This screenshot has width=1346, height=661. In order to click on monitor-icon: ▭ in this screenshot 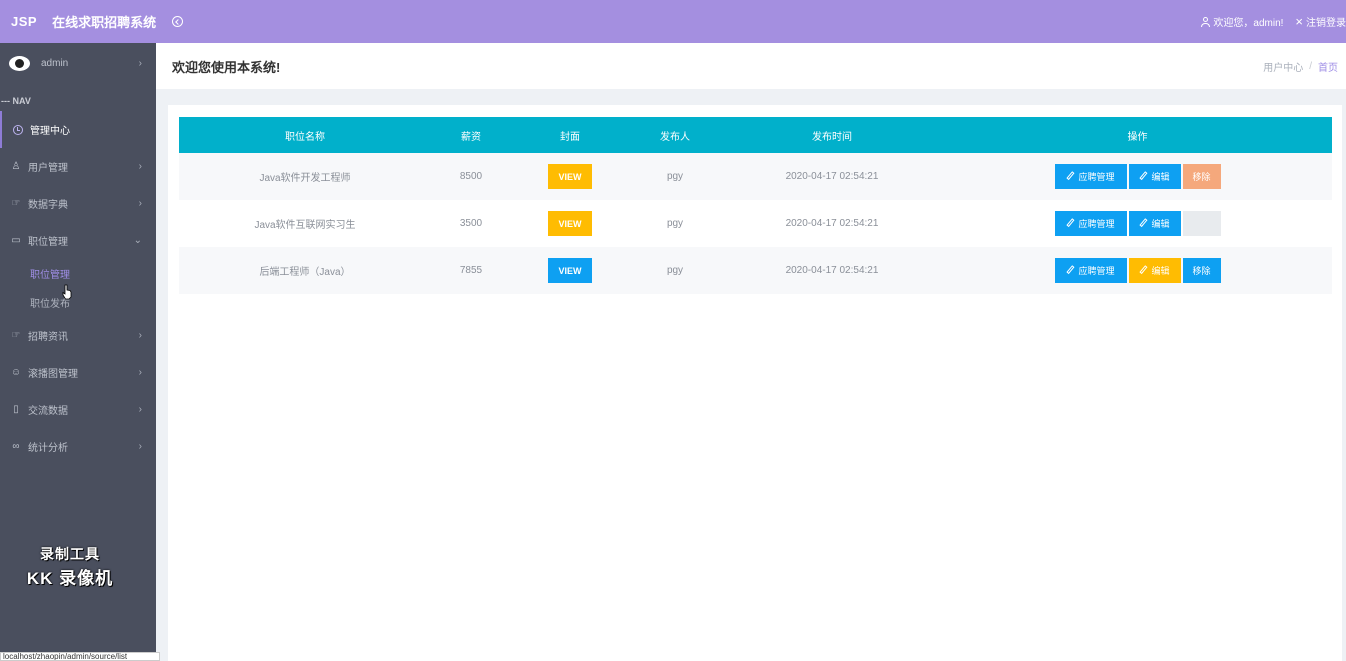, I will do `click(16, 240)`.